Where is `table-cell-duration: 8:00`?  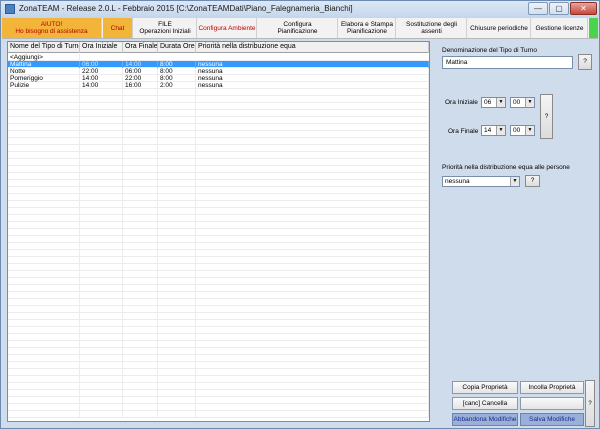
table-cell-duration: 8:00 is located at coordinates (177, 71).